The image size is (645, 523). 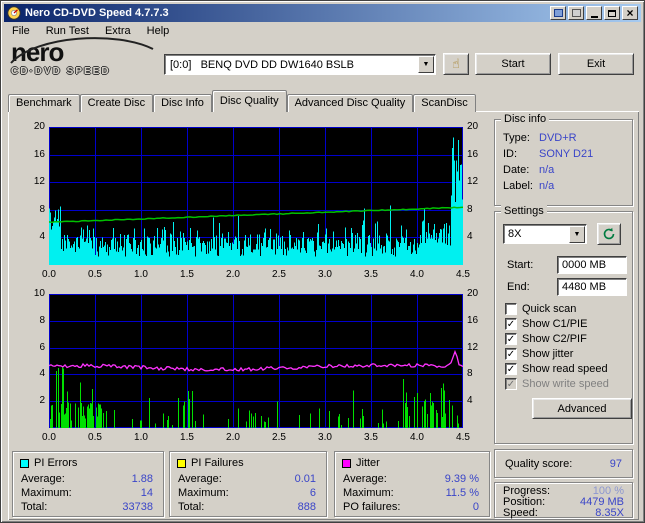 What do you see at coordinates (592, 265) in the screenshot?
I see `start-mb-input` at bounding box center [592, 265].